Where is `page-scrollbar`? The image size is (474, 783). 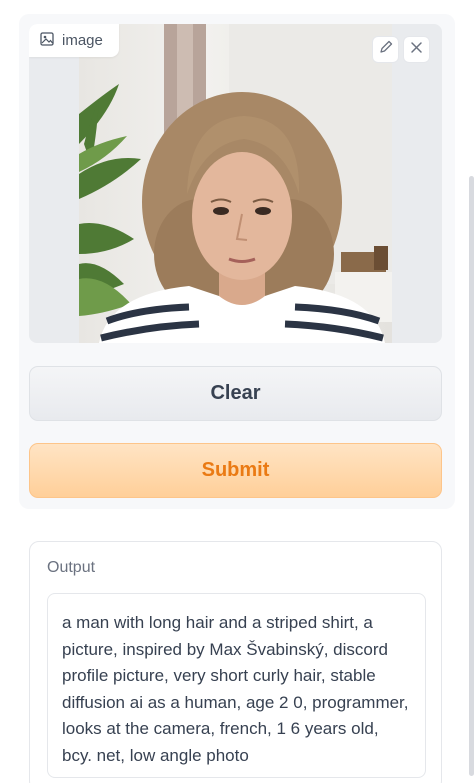
page-scrollbar is located at coordinates (471, 476).